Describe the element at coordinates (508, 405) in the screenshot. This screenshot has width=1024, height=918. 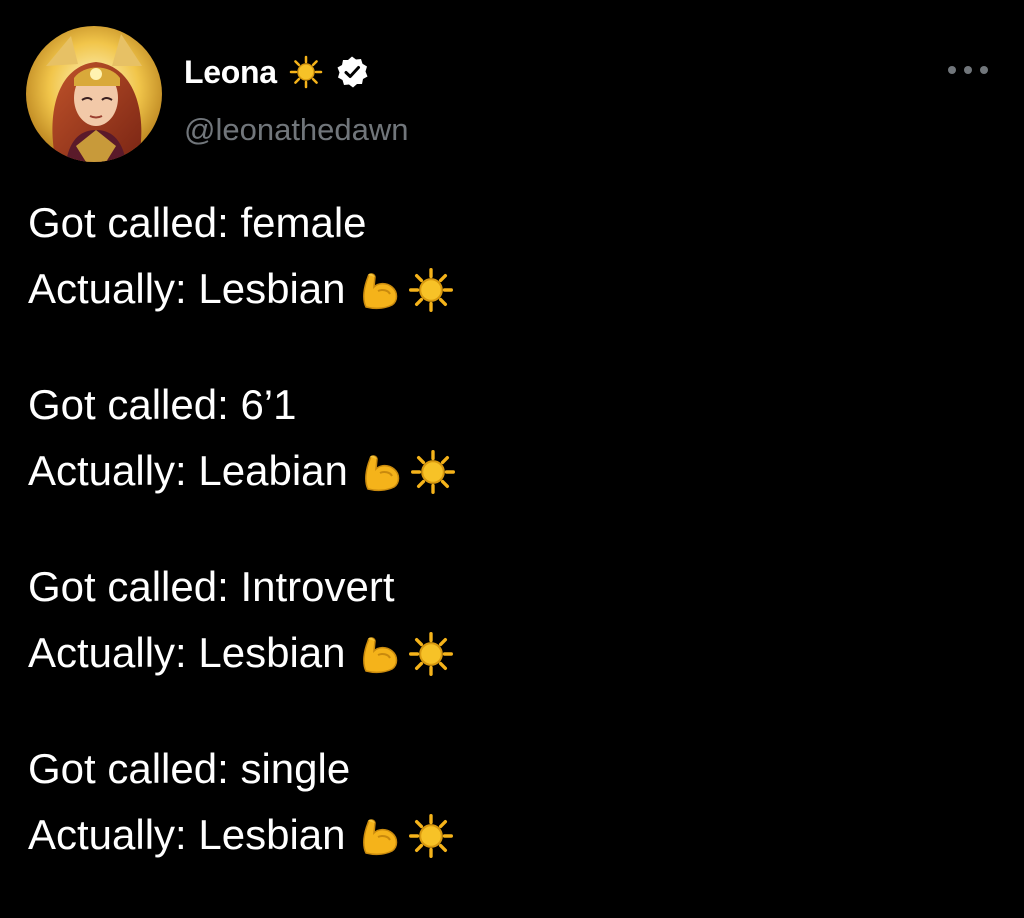
I see `called-line: Got called: 6’1` at that location.